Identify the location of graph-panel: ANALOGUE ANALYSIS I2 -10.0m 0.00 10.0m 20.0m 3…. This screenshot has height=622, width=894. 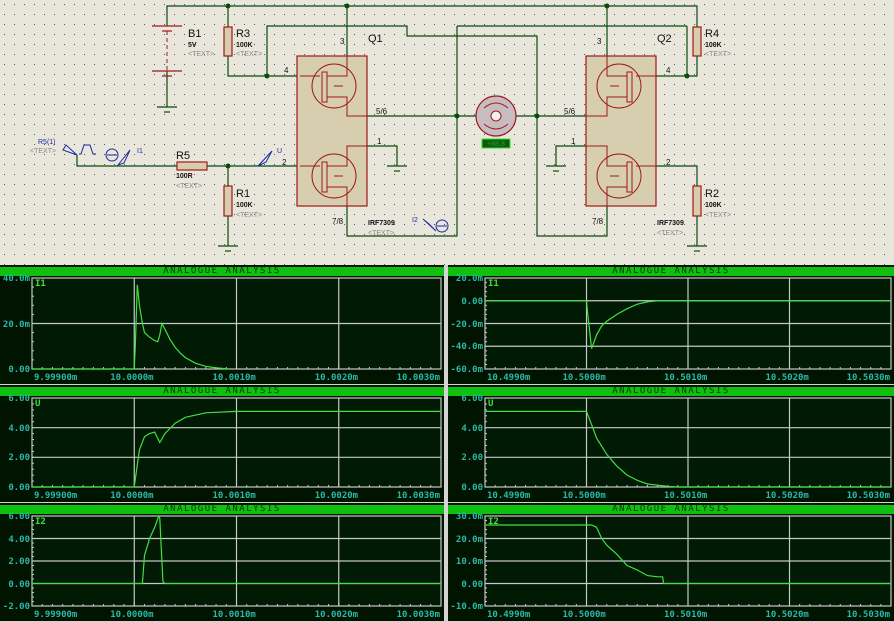
(671, 562).